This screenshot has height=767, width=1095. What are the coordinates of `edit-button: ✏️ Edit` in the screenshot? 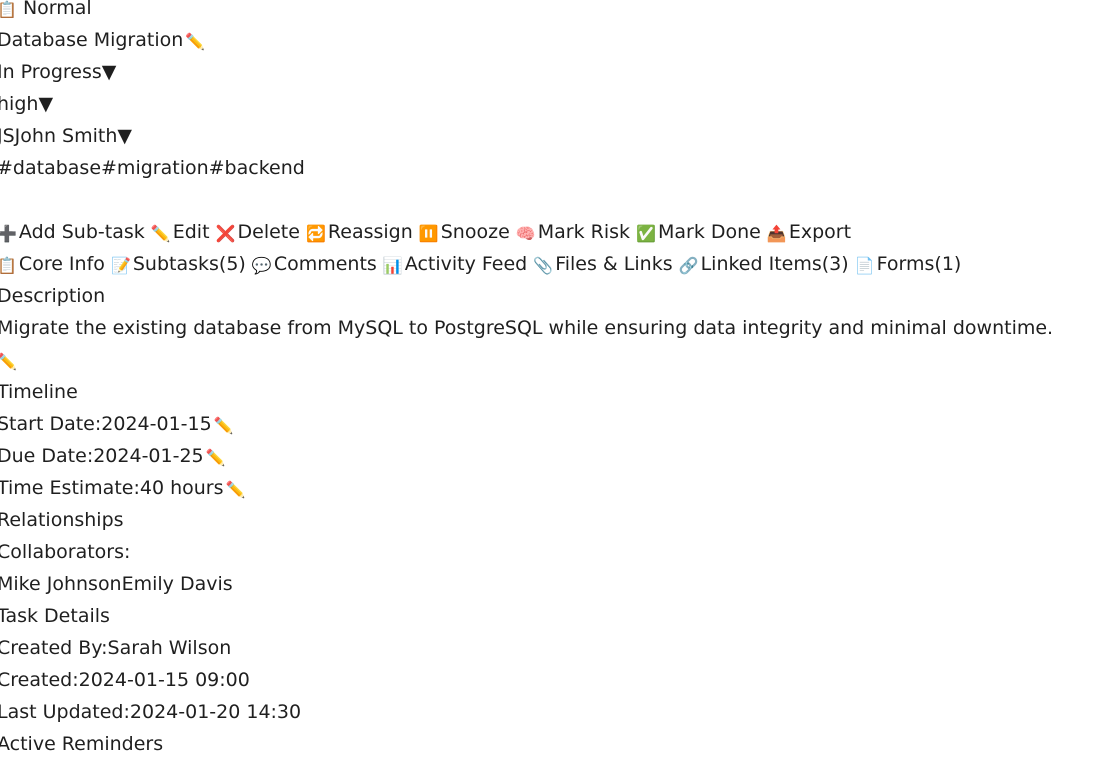 It's located at (183, 232).